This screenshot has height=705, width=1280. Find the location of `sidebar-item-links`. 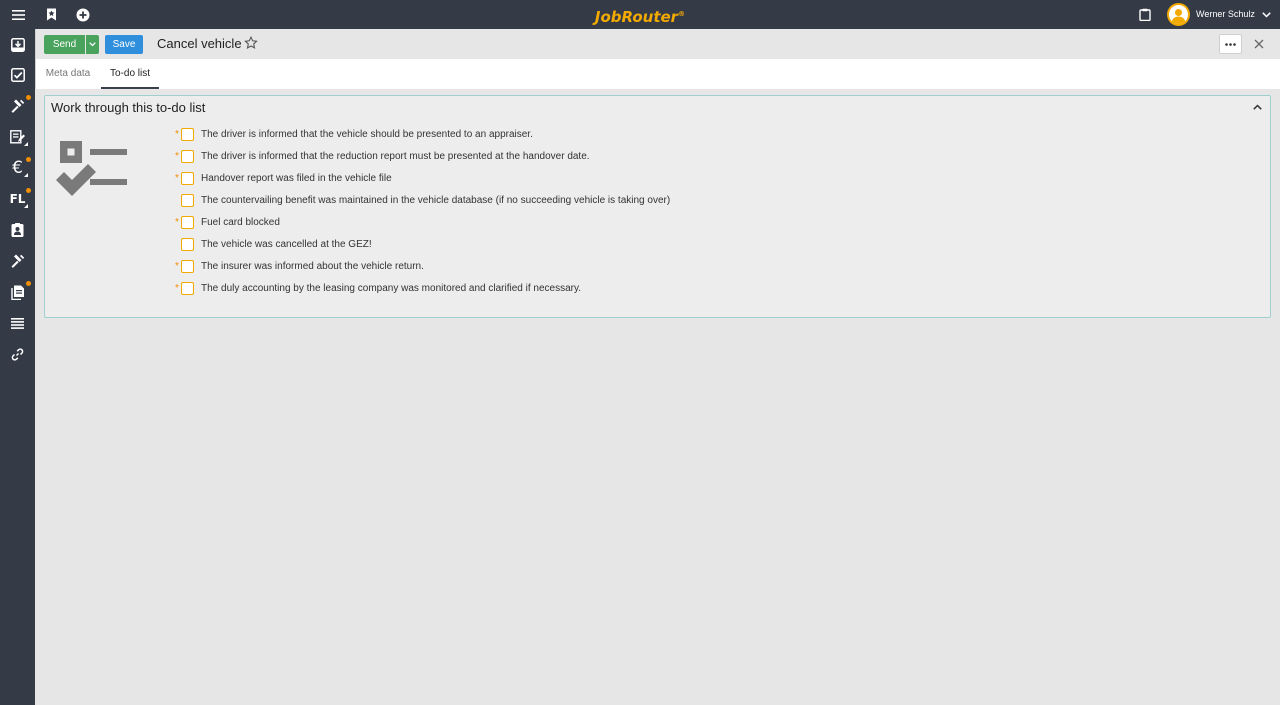

sidebar-item-links is located at coordinates (17, 354).